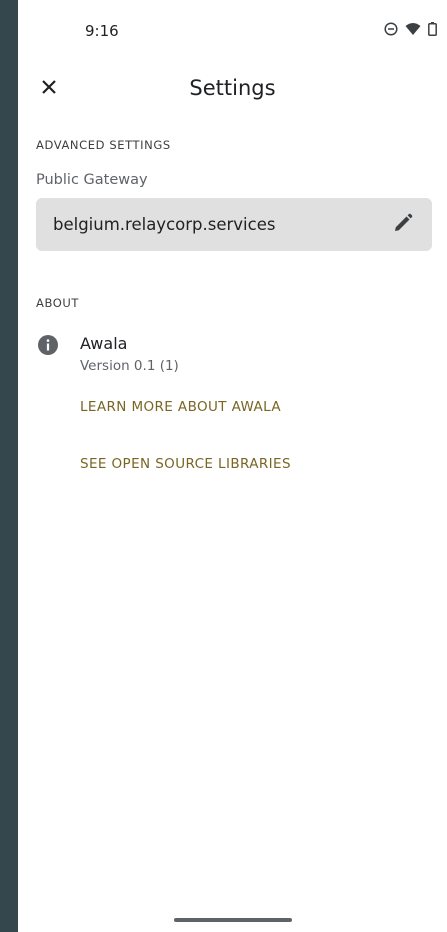 The height and width of the screenshot is (932, 447). Describe the element at coordinates (92, 180) in the screenshot. I see `public-gateway-label: Public Gateway` at that location.